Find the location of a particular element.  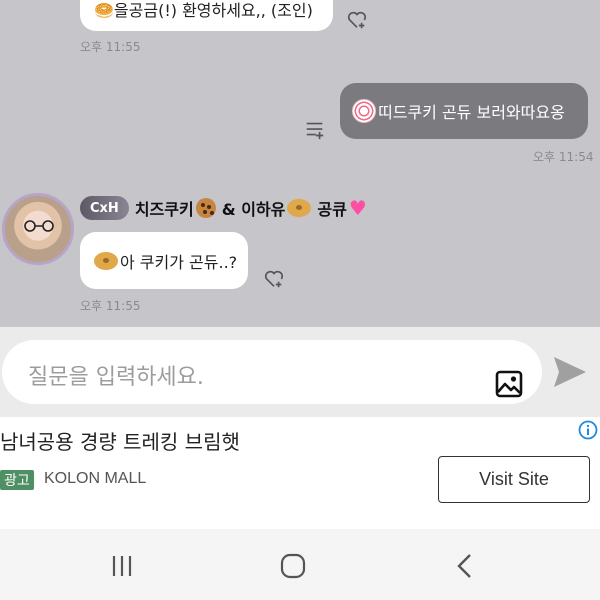

message-text: 🥯을공금(!) 환영하세요,, (조인) is located at coordinates (203, 10).